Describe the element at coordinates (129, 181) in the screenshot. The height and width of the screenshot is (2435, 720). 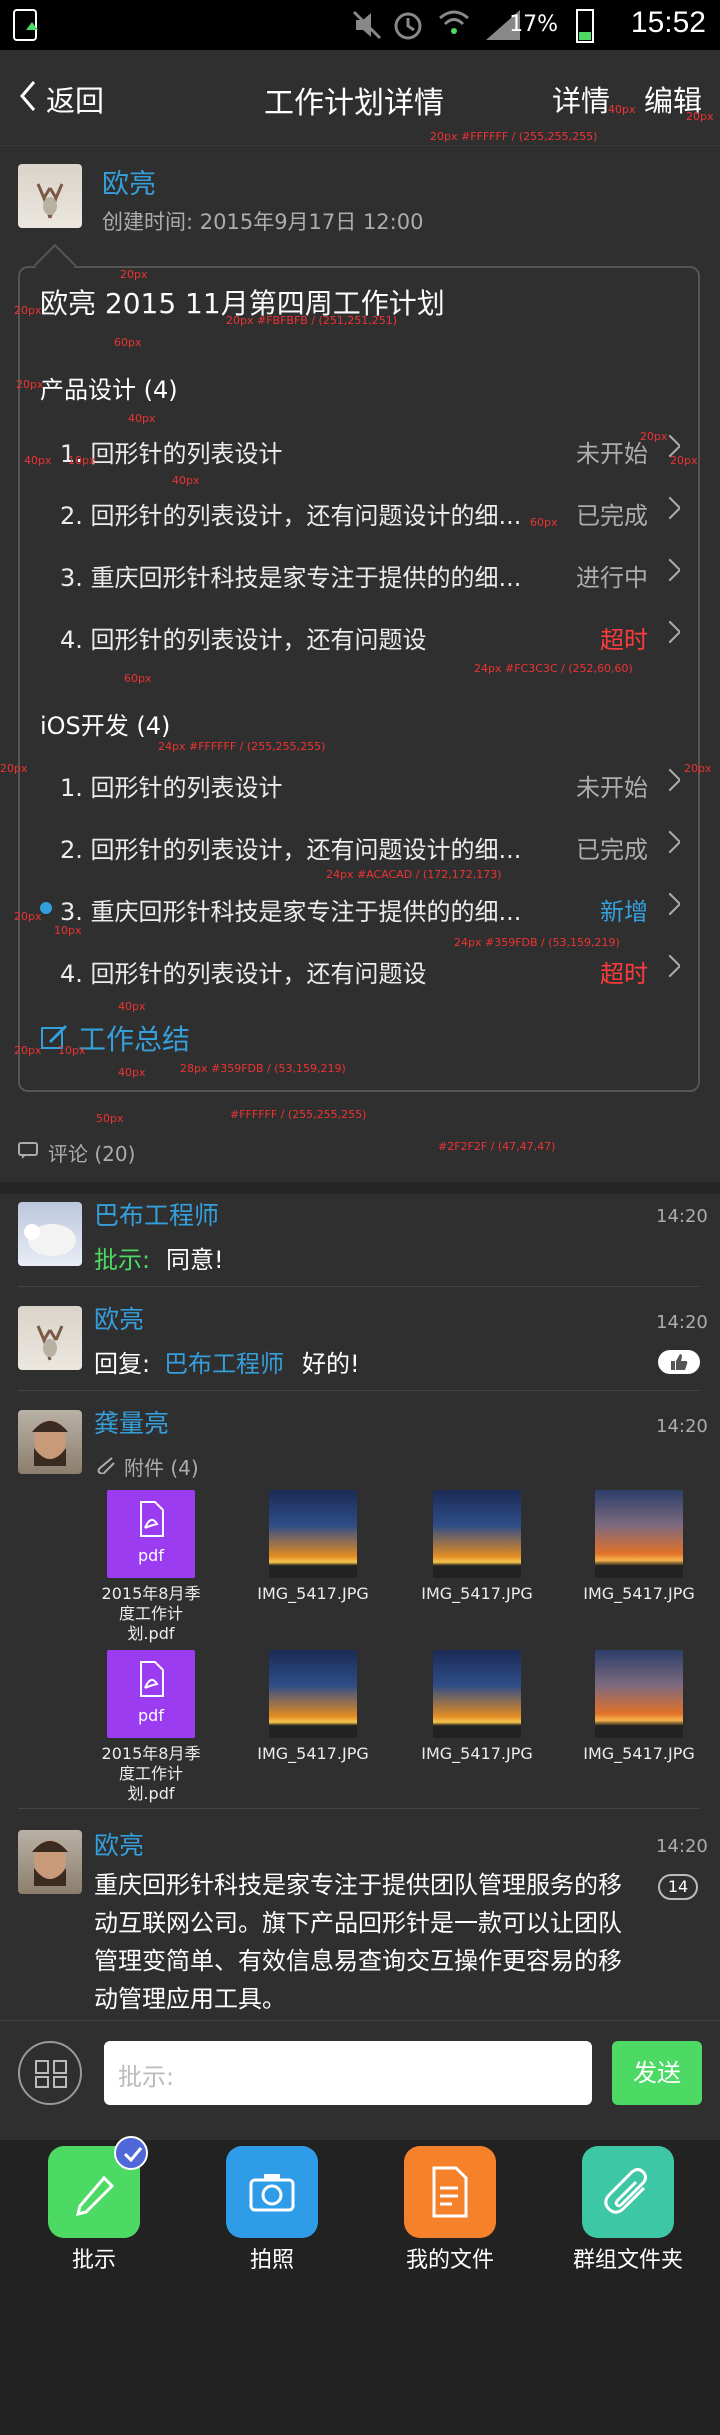
I see `author-name: 欧亮` at that location.